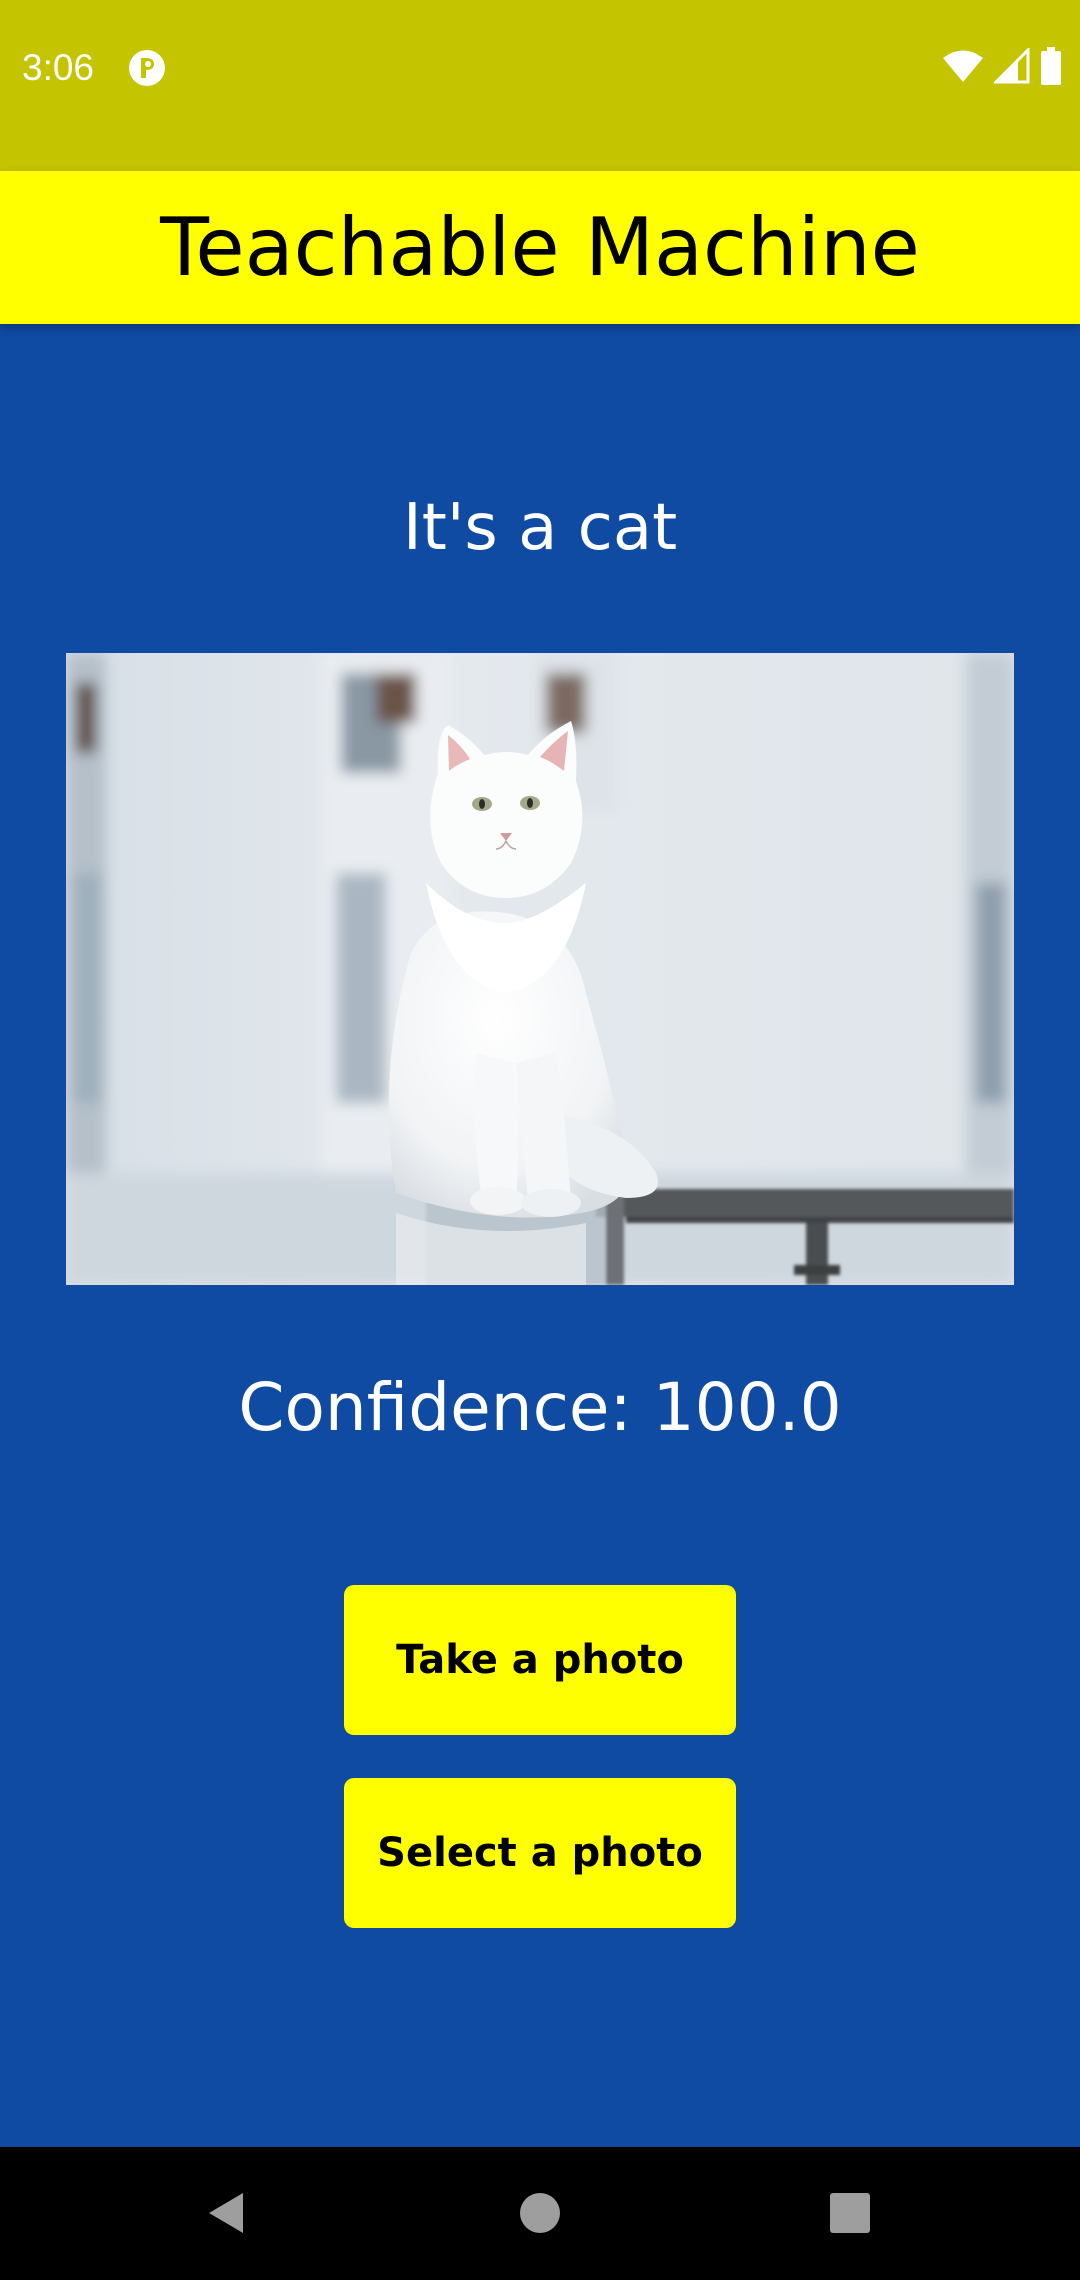  What do you see at coordinates (850, 2213) in the screenshot?
I see `recents-icon` at bounding box center [850, 2213].